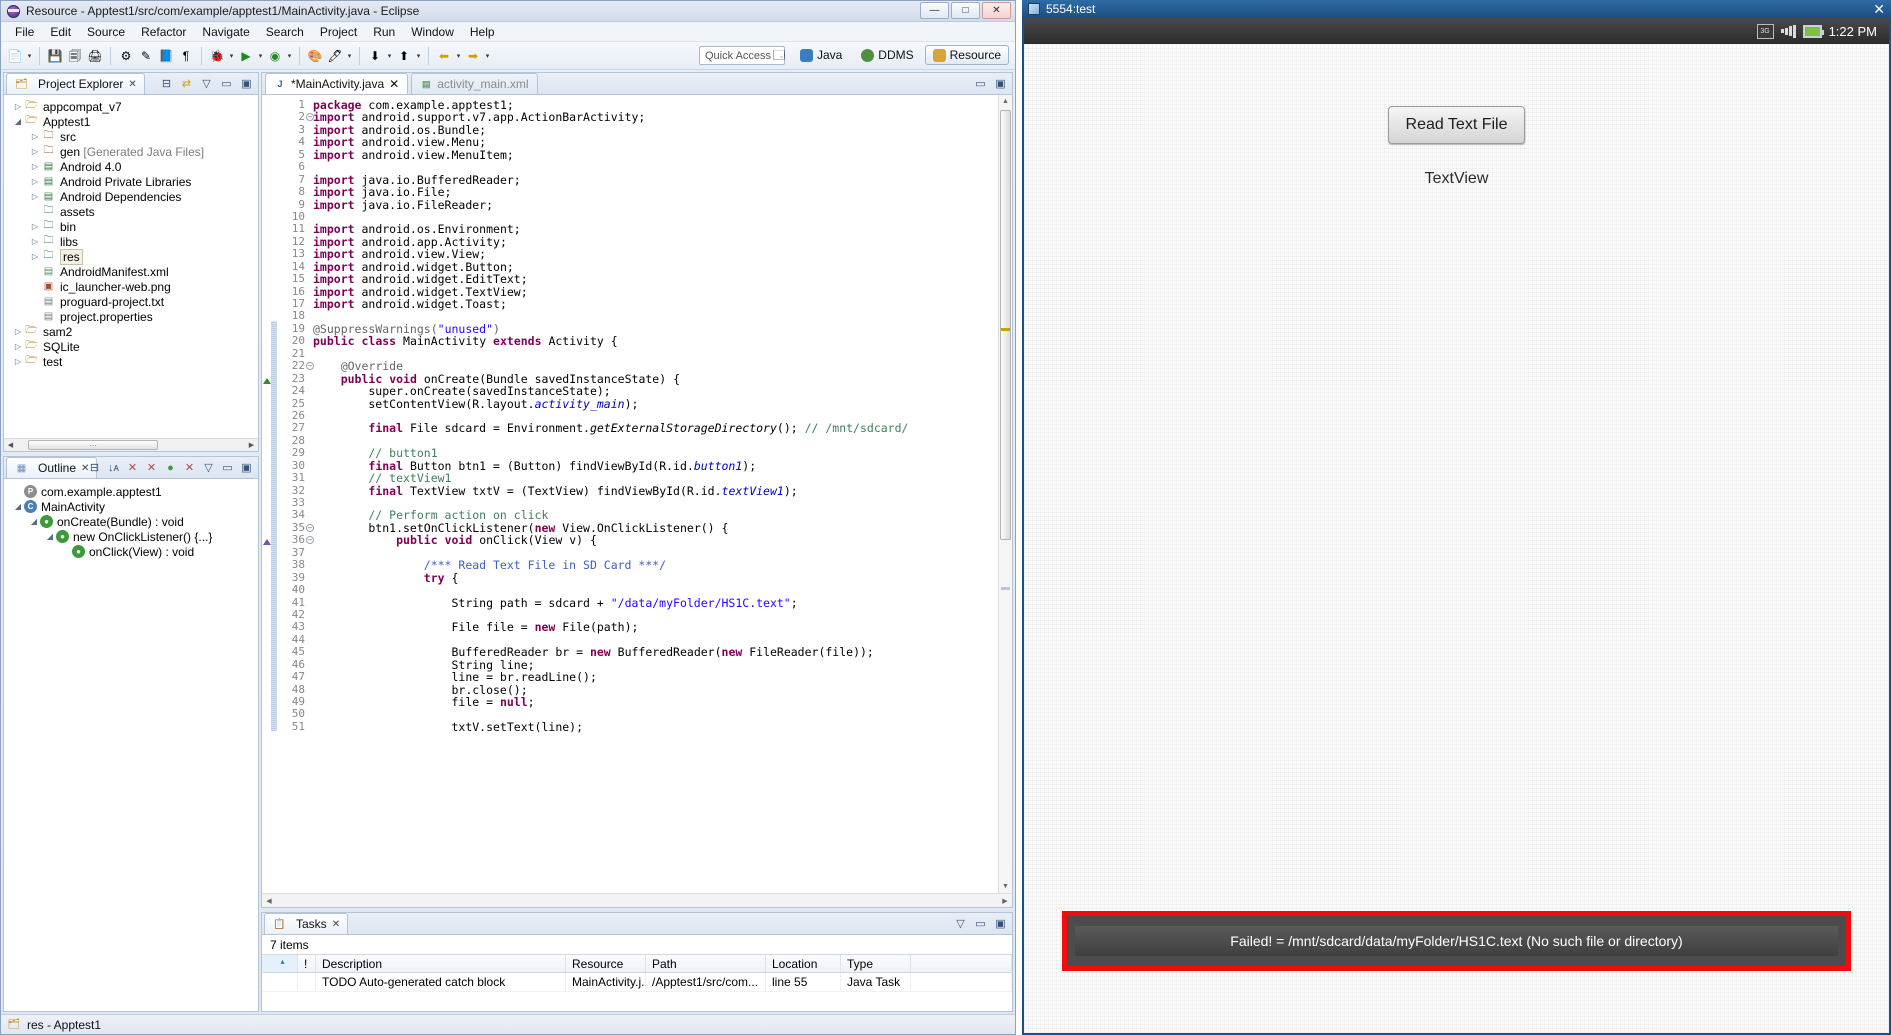 The height and width of the screenshot is (1035, 1891). Describe the element at coordinates (151, 467) in the screenshot. I see `hide-static-icon: ✕` at that location.